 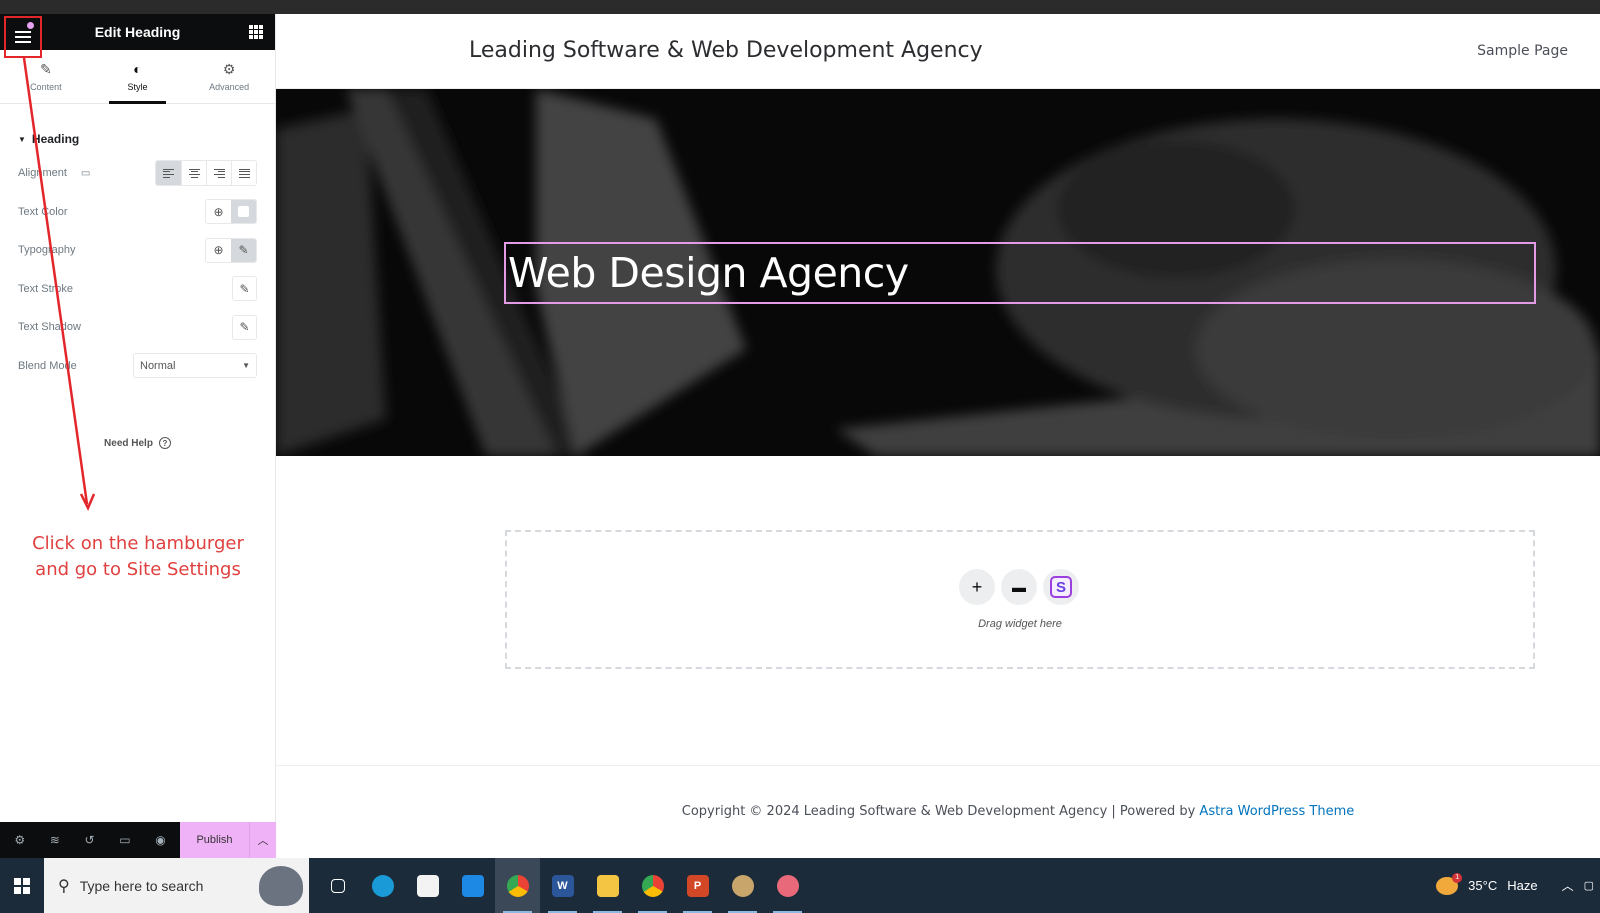 I want to click on mail-icon, so click(x=472, y=885).